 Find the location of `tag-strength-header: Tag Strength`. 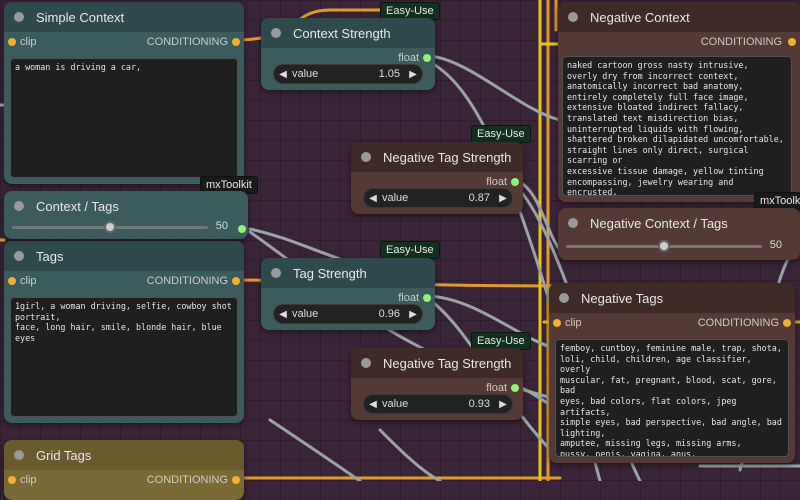

tag-strength-header: Tag Strength is located at coordinates (348, 273).